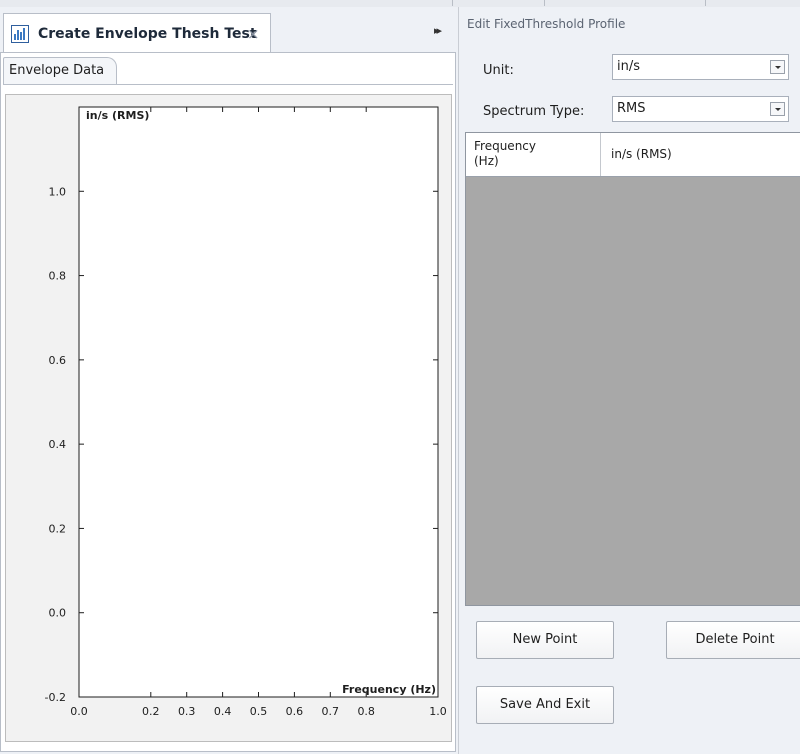 The image size is (800, 754). Describe the element at coordinates (700, 154) in the screenshot. I see `column-header-amplitude: in/s (RMS)` at that location.